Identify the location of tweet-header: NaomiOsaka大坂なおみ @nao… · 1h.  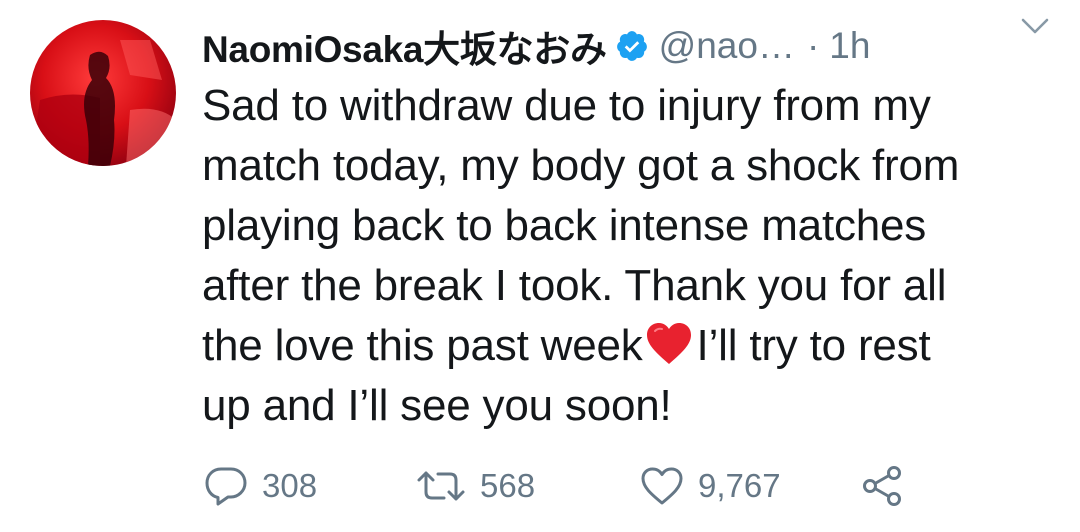
(631, 46).